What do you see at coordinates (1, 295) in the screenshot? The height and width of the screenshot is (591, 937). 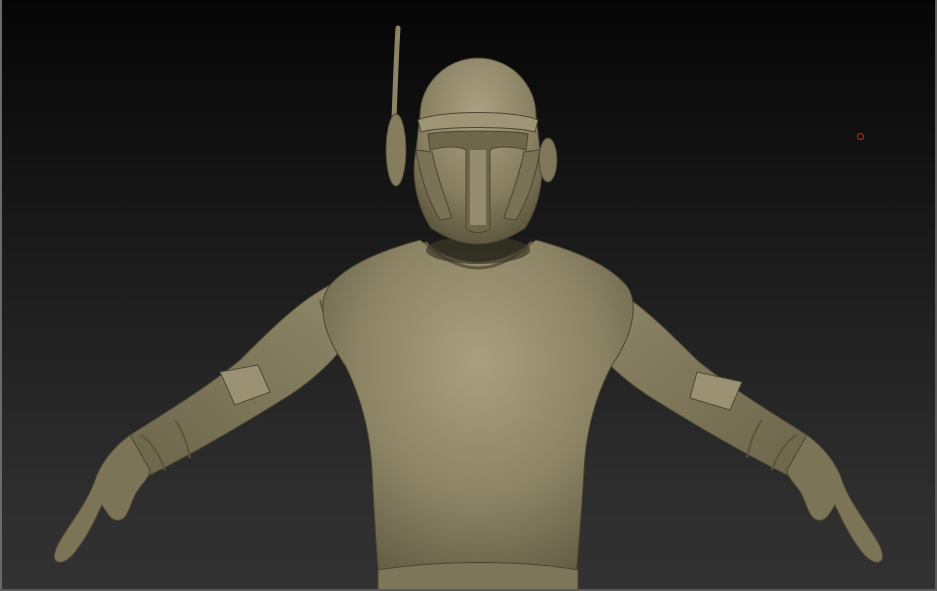 I see `viewport-border-left` at bounding box center [1, 295].